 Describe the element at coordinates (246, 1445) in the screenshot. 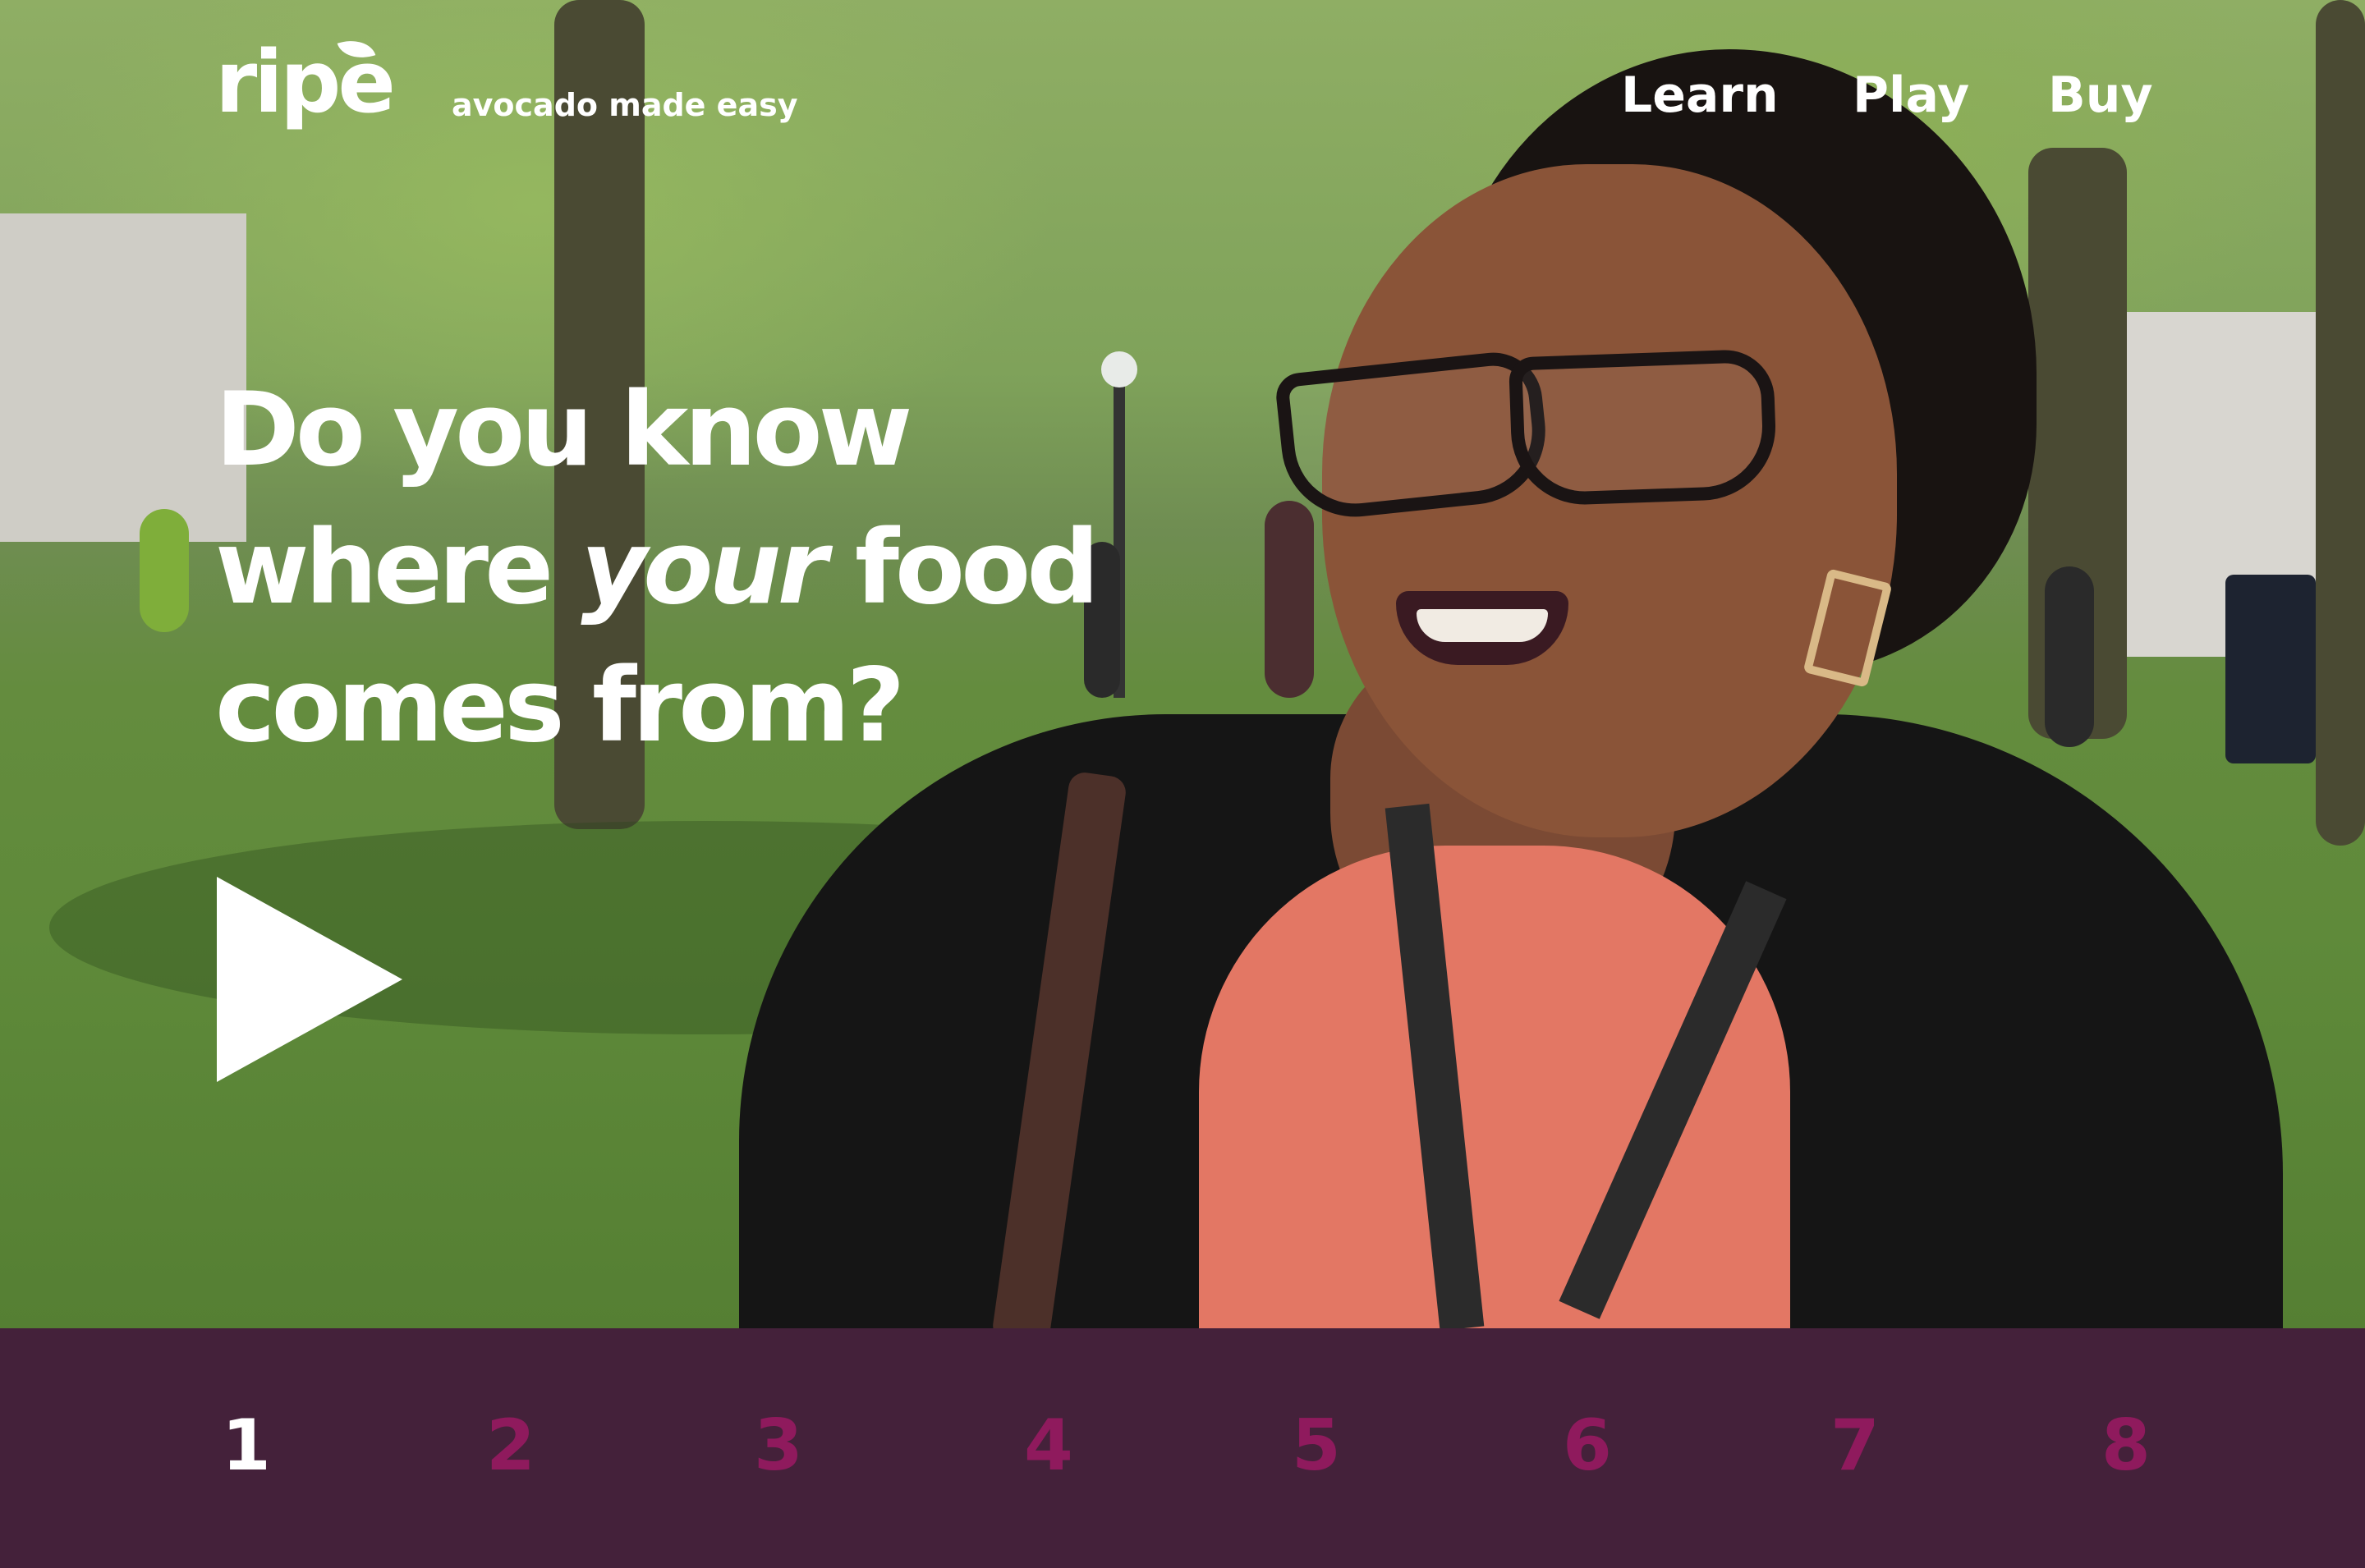

I see `chapter-1: 1` at that location.